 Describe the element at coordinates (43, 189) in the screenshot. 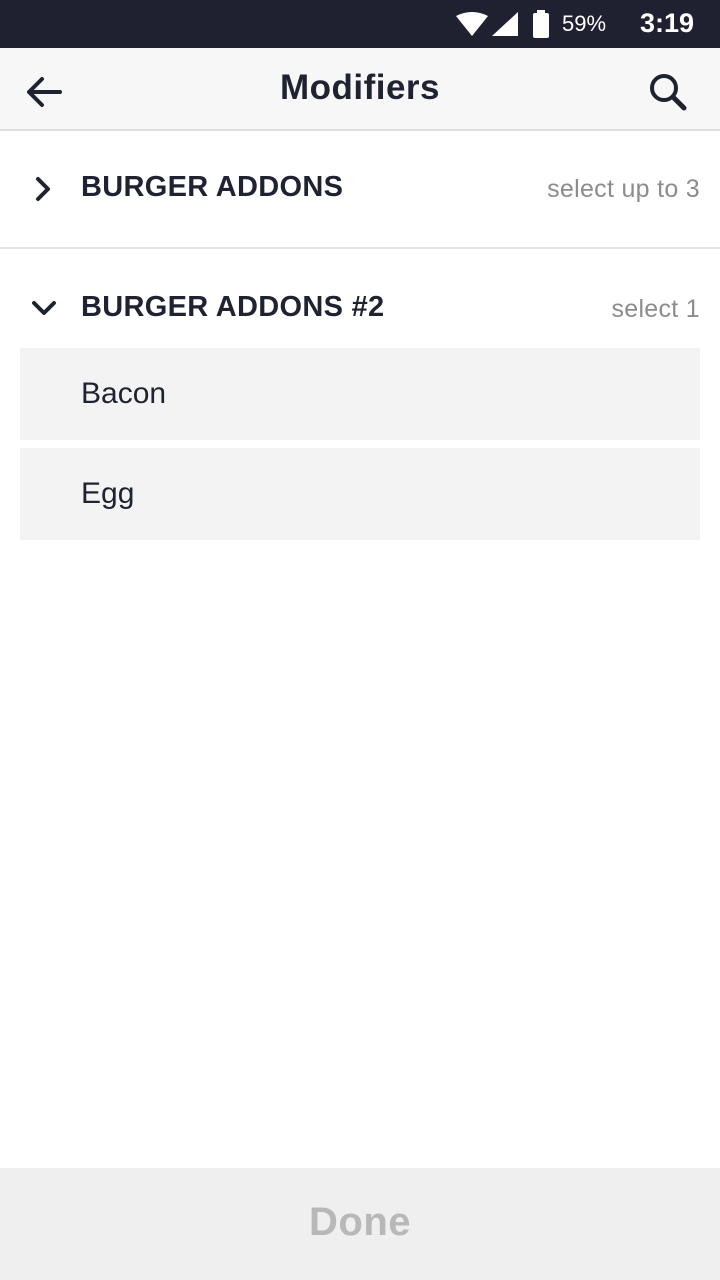

I see `chevron-right-icon` at that location.